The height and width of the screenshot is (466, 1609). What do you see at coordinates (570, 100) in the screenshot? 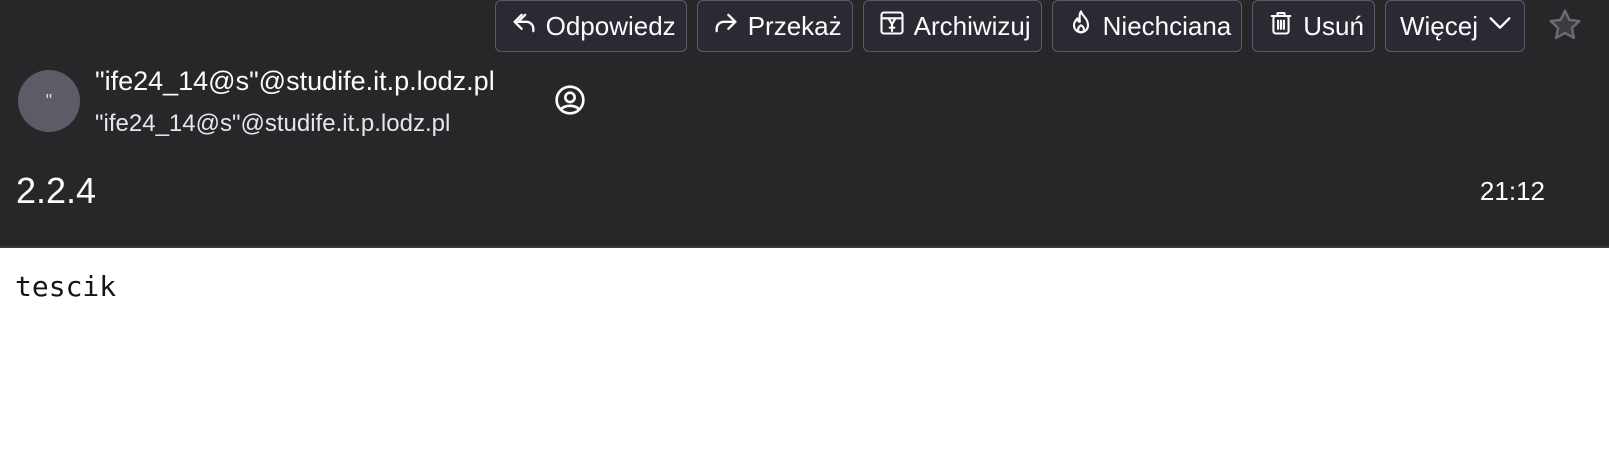
I see `contact-icon` at bounding box center [570, 100].